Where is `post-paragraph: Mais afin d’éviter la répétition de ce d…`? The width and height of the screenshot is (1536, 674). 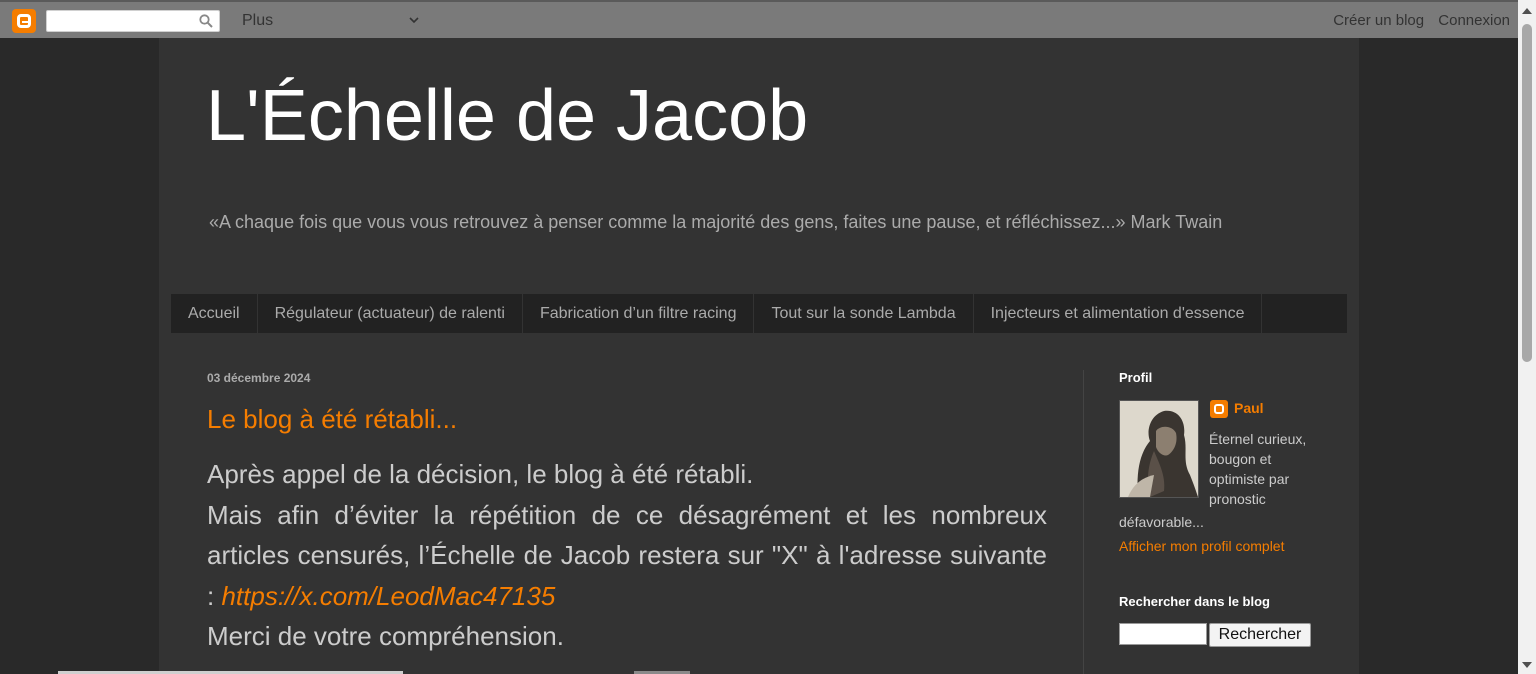 post-paragraph: Mais afin d’éviter la répétition de ce d… is located at coordinates (627, 556).